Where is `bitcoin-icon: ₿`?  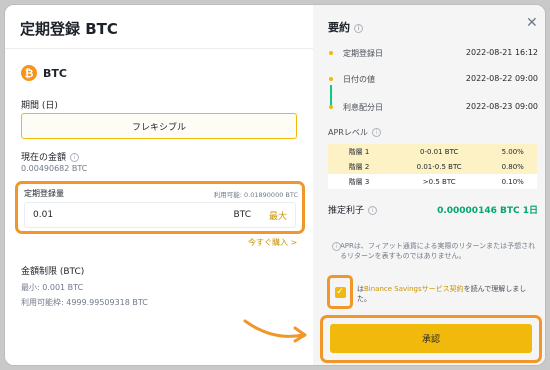 bitcoin-icon: ₿ is located at coordinates (29, 73).